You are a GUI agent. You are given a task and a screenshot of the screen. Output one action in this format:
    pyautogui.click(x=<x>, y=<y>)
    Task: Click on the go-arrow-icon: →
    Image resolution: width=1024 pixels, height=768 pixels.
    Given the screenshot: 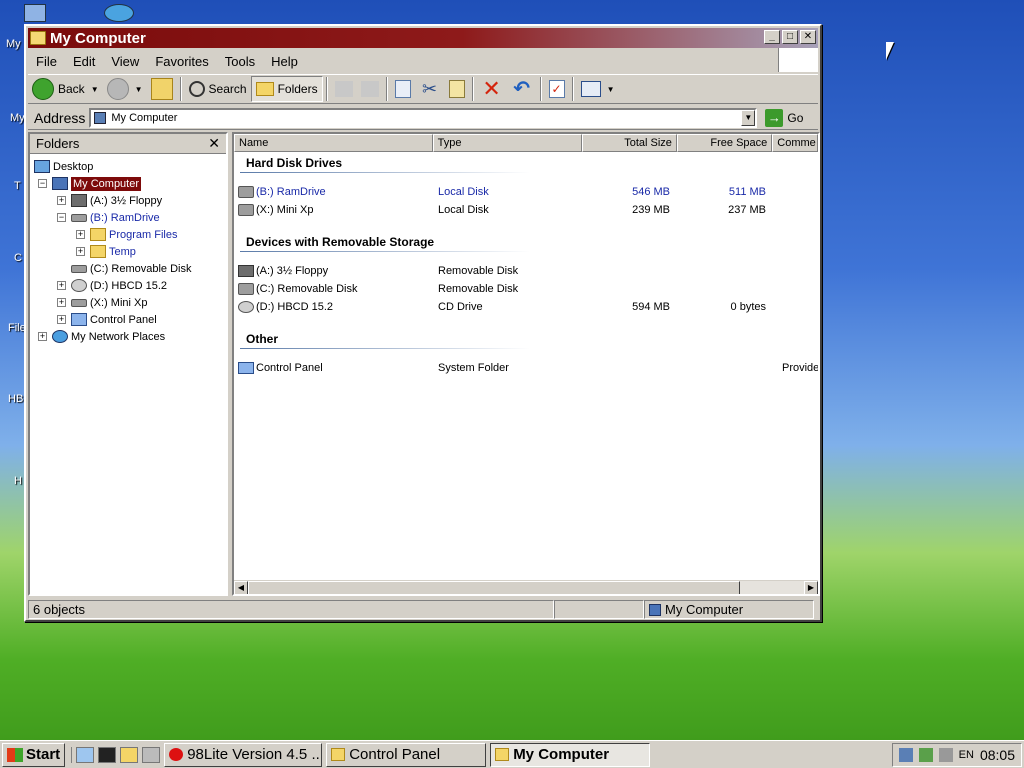 What is the action you would take?
    pyautogui.click(x=774, y=117)
    